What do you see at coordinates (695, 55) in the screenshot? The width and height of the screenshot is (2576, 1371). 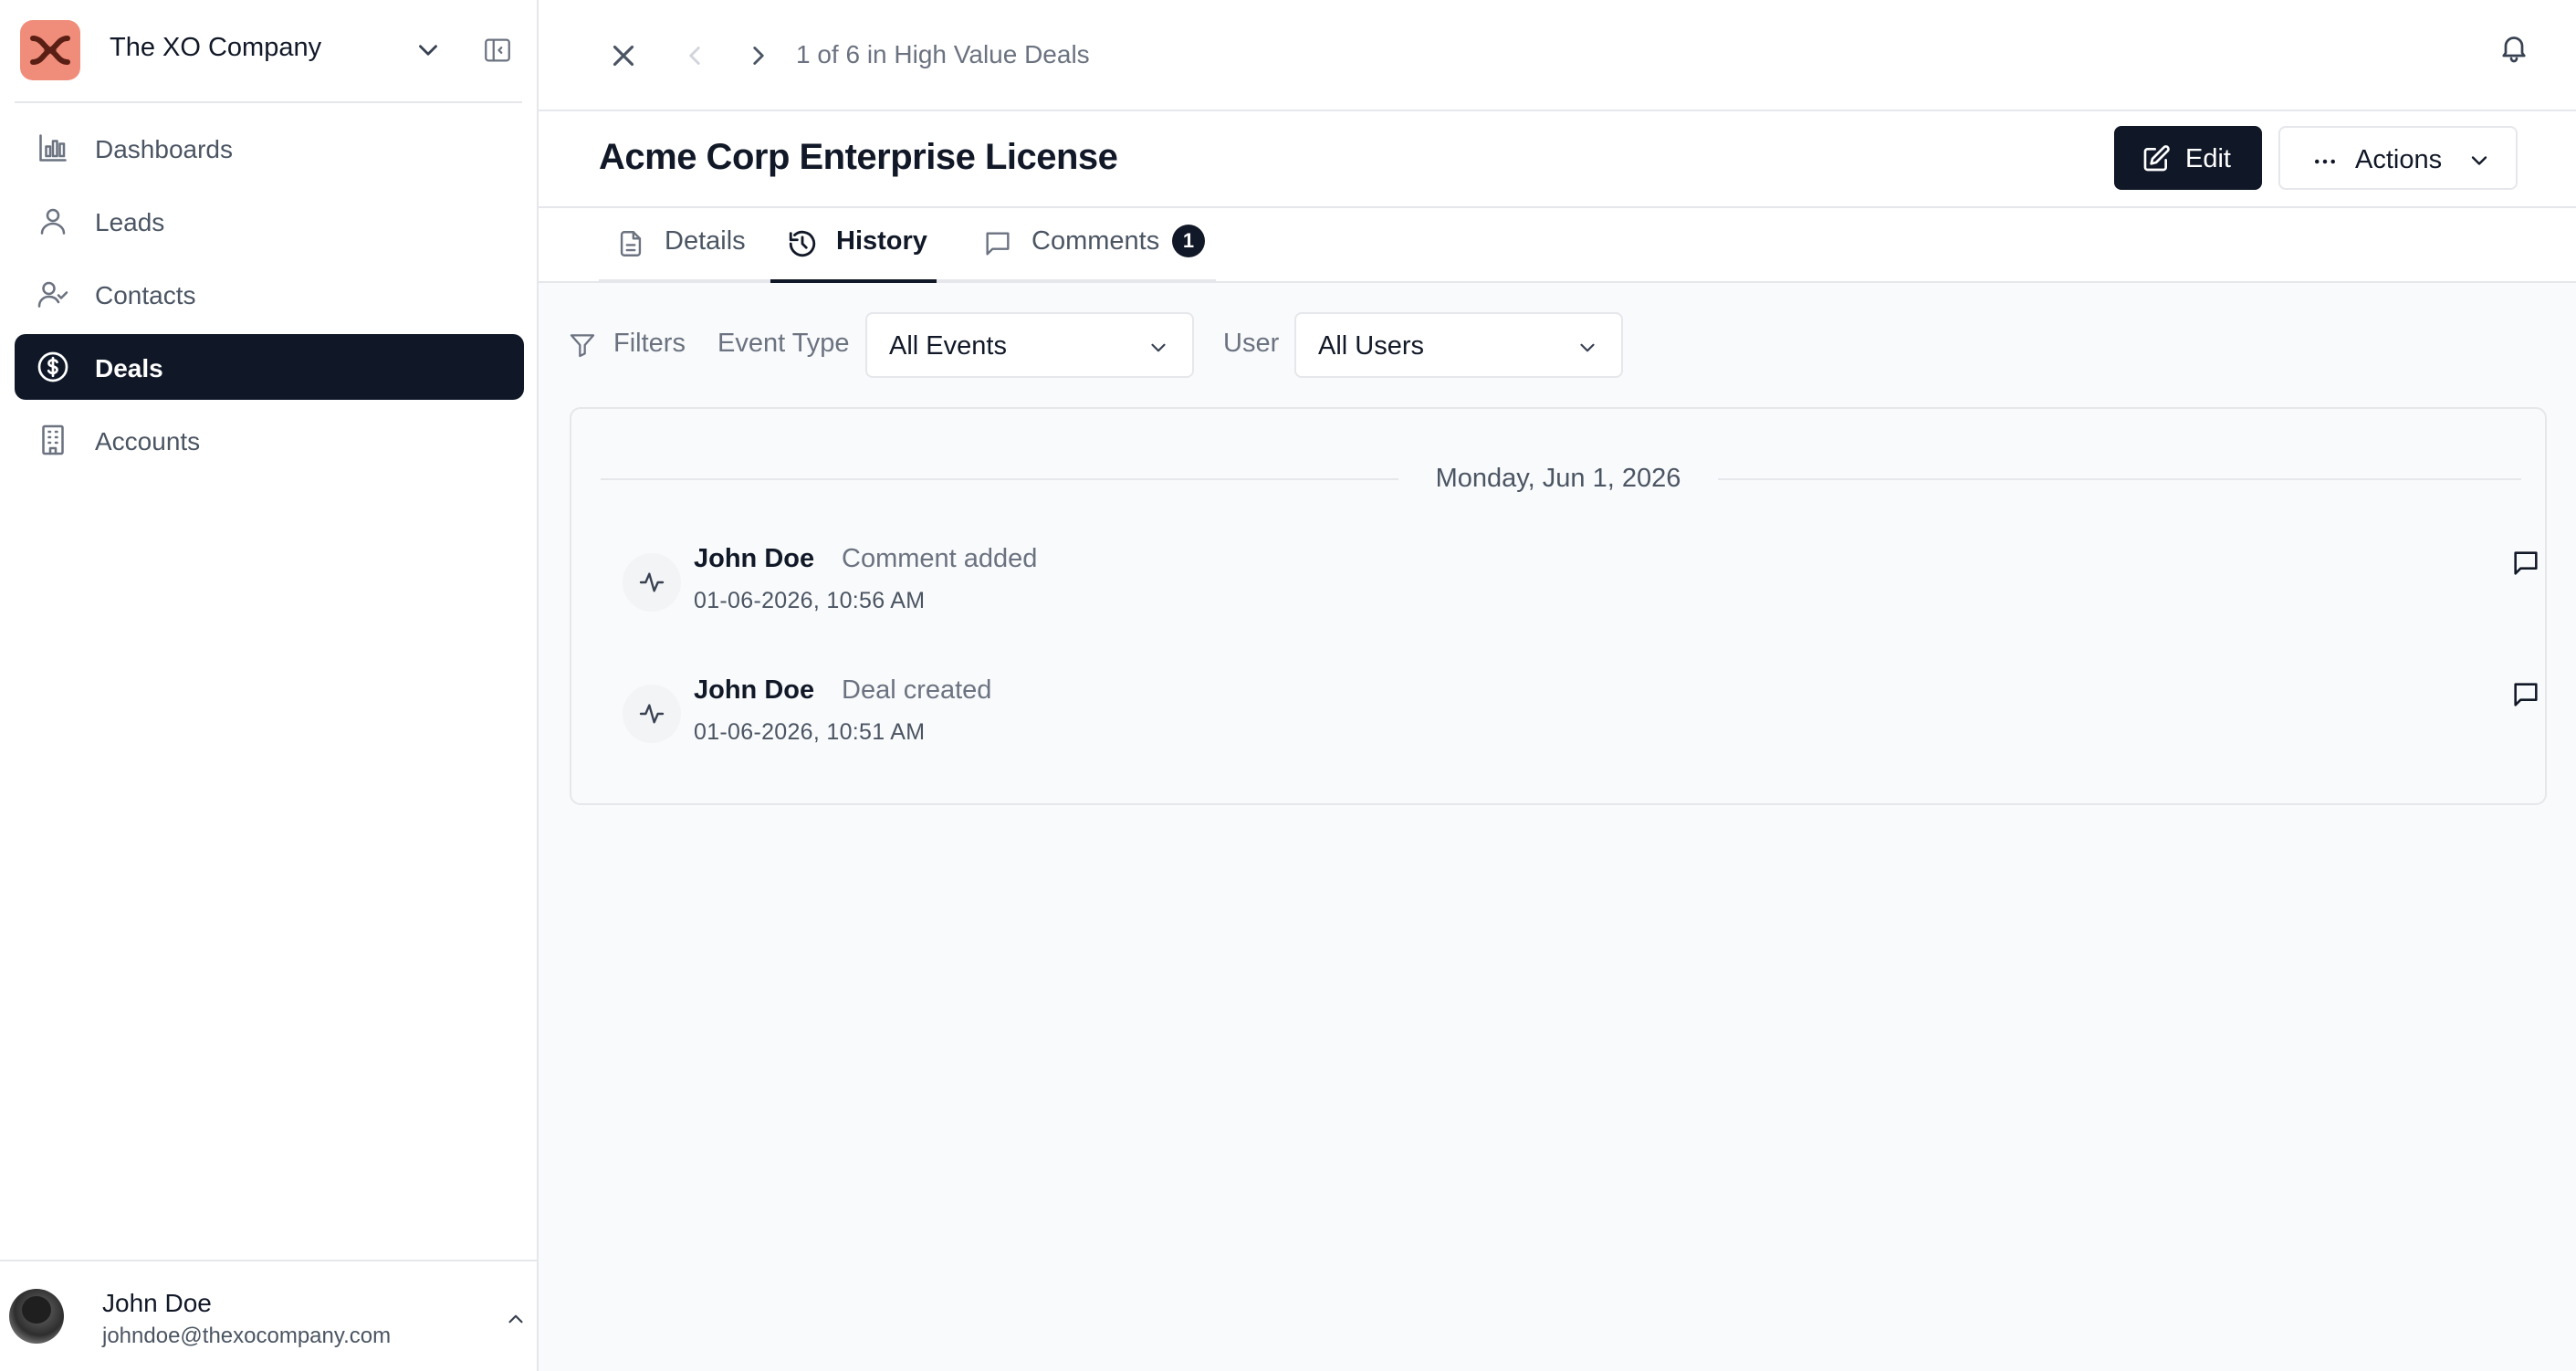 I see `previous-record-icon` at bounding box center [695, 55].